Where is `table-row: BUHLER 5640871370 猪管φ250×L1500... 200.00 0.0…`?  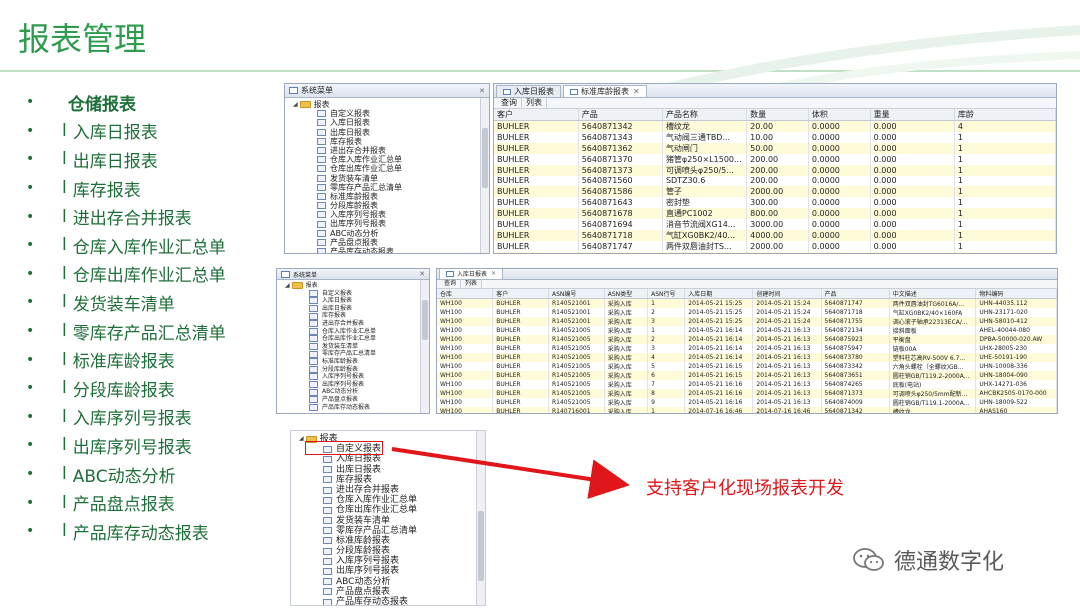 table-row: BUHLER 5640871370 猪管φ250×L1500... 200.00 0.0… is located at coordinates (775, 159).